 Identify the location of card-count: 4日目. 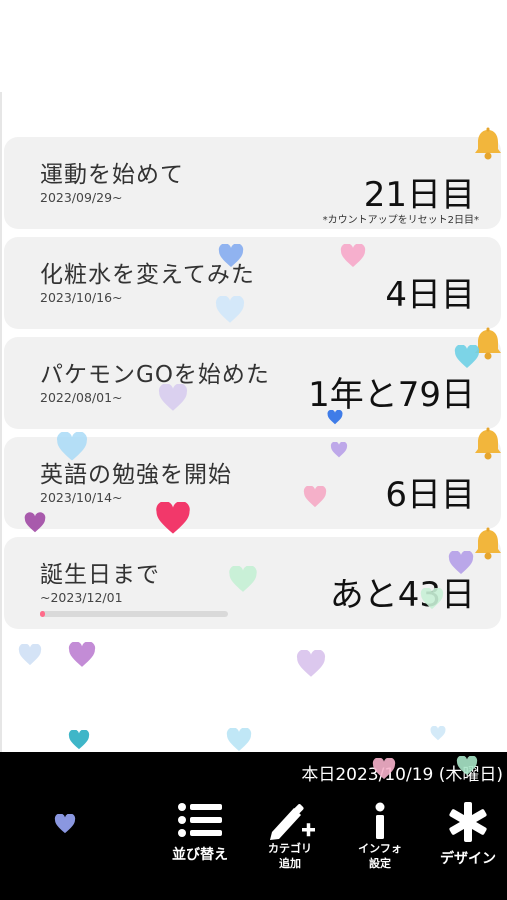
(430, 295).